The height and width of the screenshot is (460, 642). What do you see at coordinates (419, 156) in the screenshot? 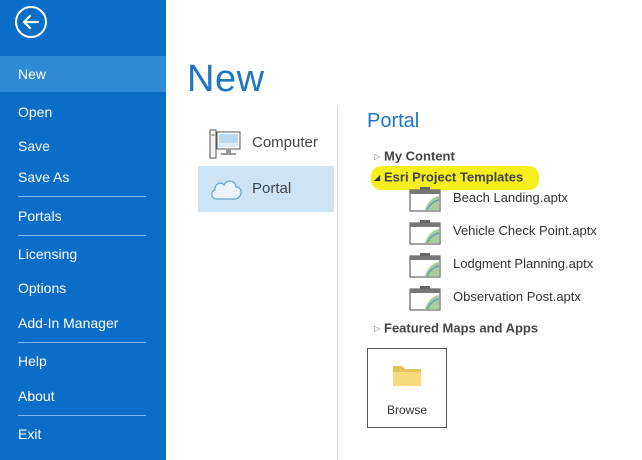
I see `tree-node-label: My Content` at bounding box center [419, 156].